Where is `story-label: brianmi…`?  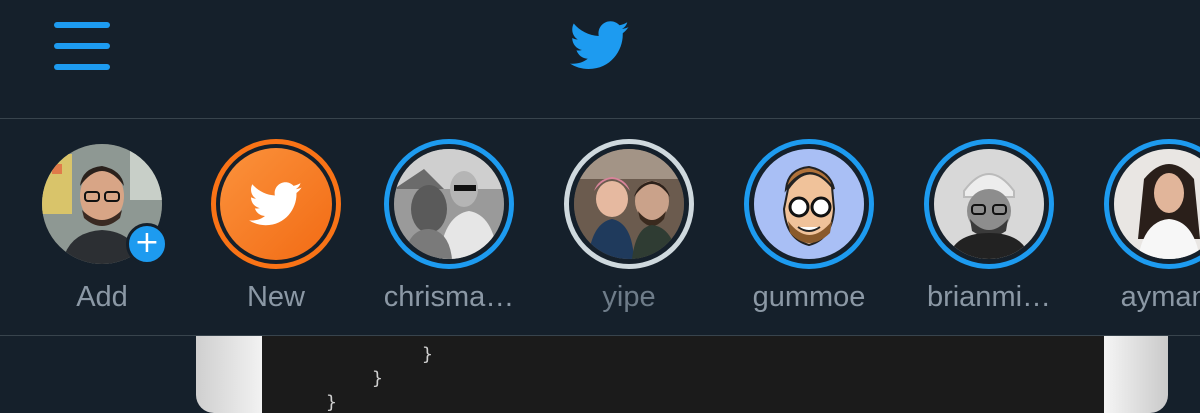 story-label: brianmi… is located at coordinates (989, 297).